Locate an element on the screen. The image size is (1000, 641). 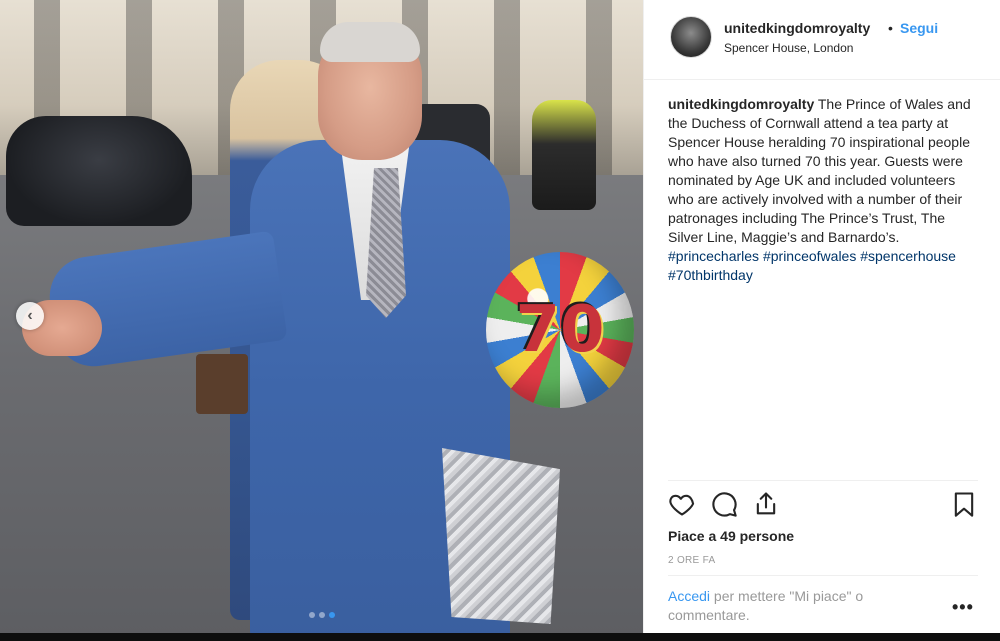
likes-count: Piace a 49 persone is located at coordinates (731, 536).